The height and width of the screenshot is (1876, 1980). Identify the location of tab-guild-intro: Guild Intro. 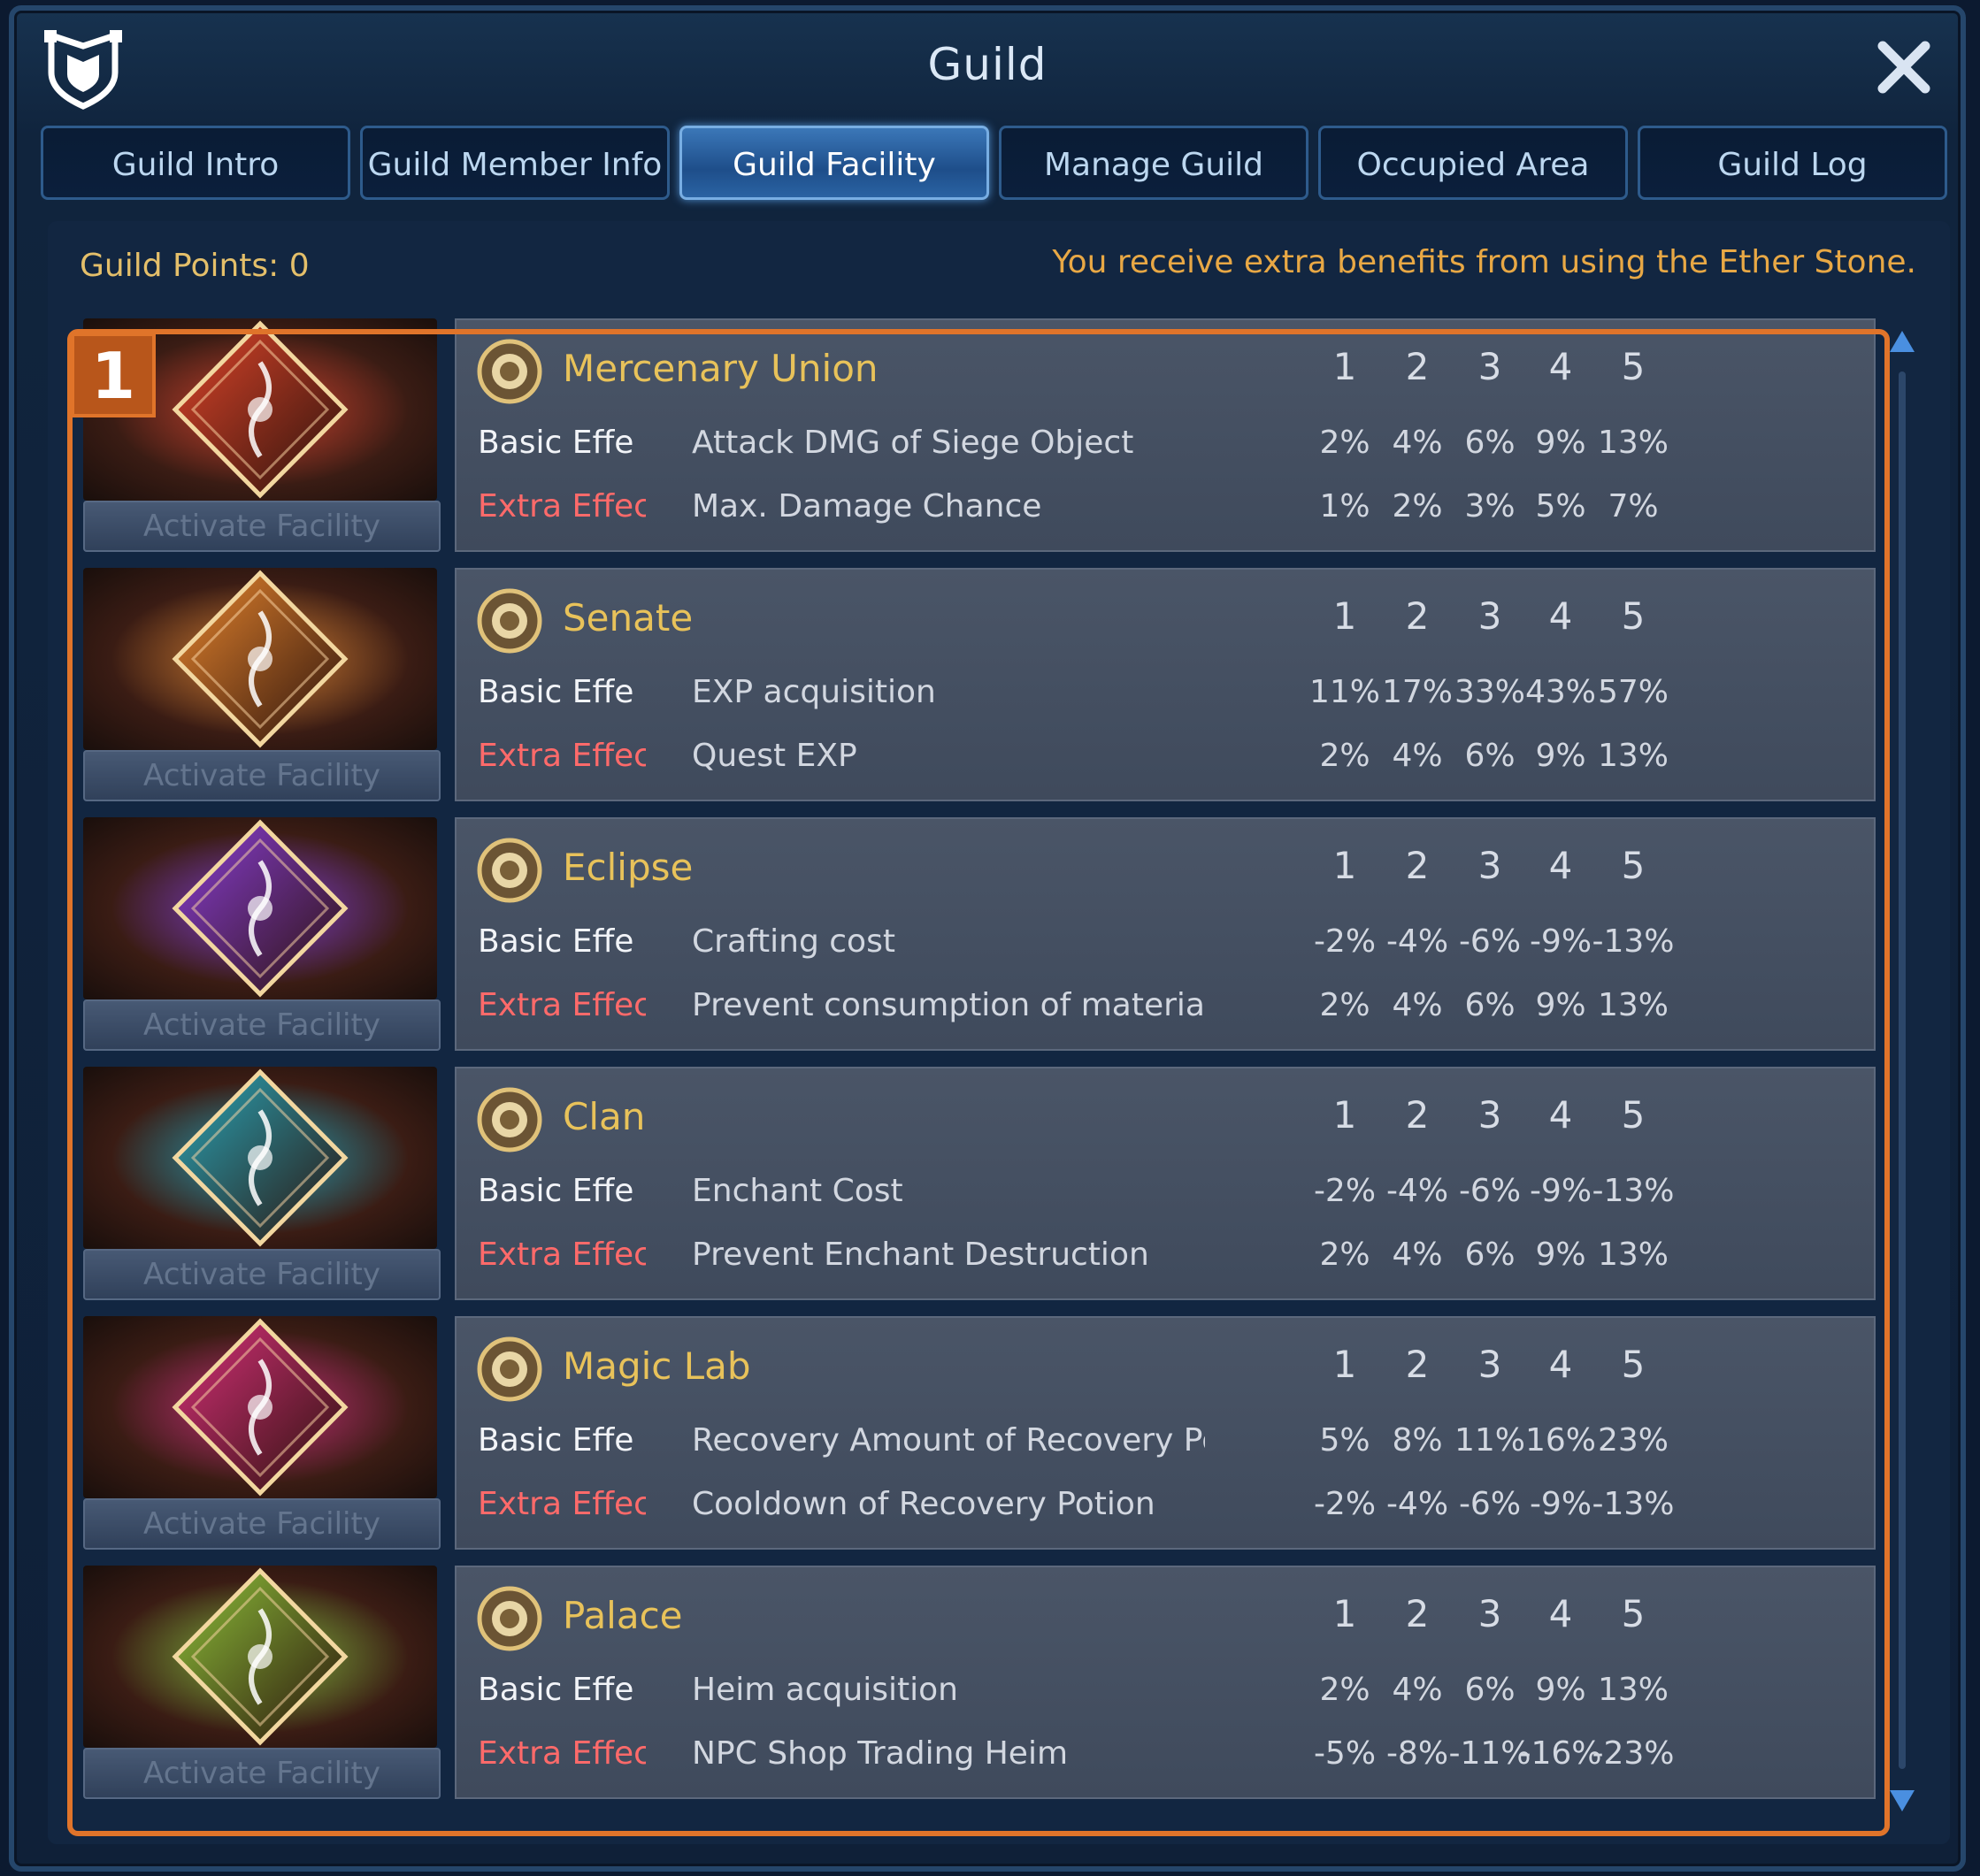
(196, 163).